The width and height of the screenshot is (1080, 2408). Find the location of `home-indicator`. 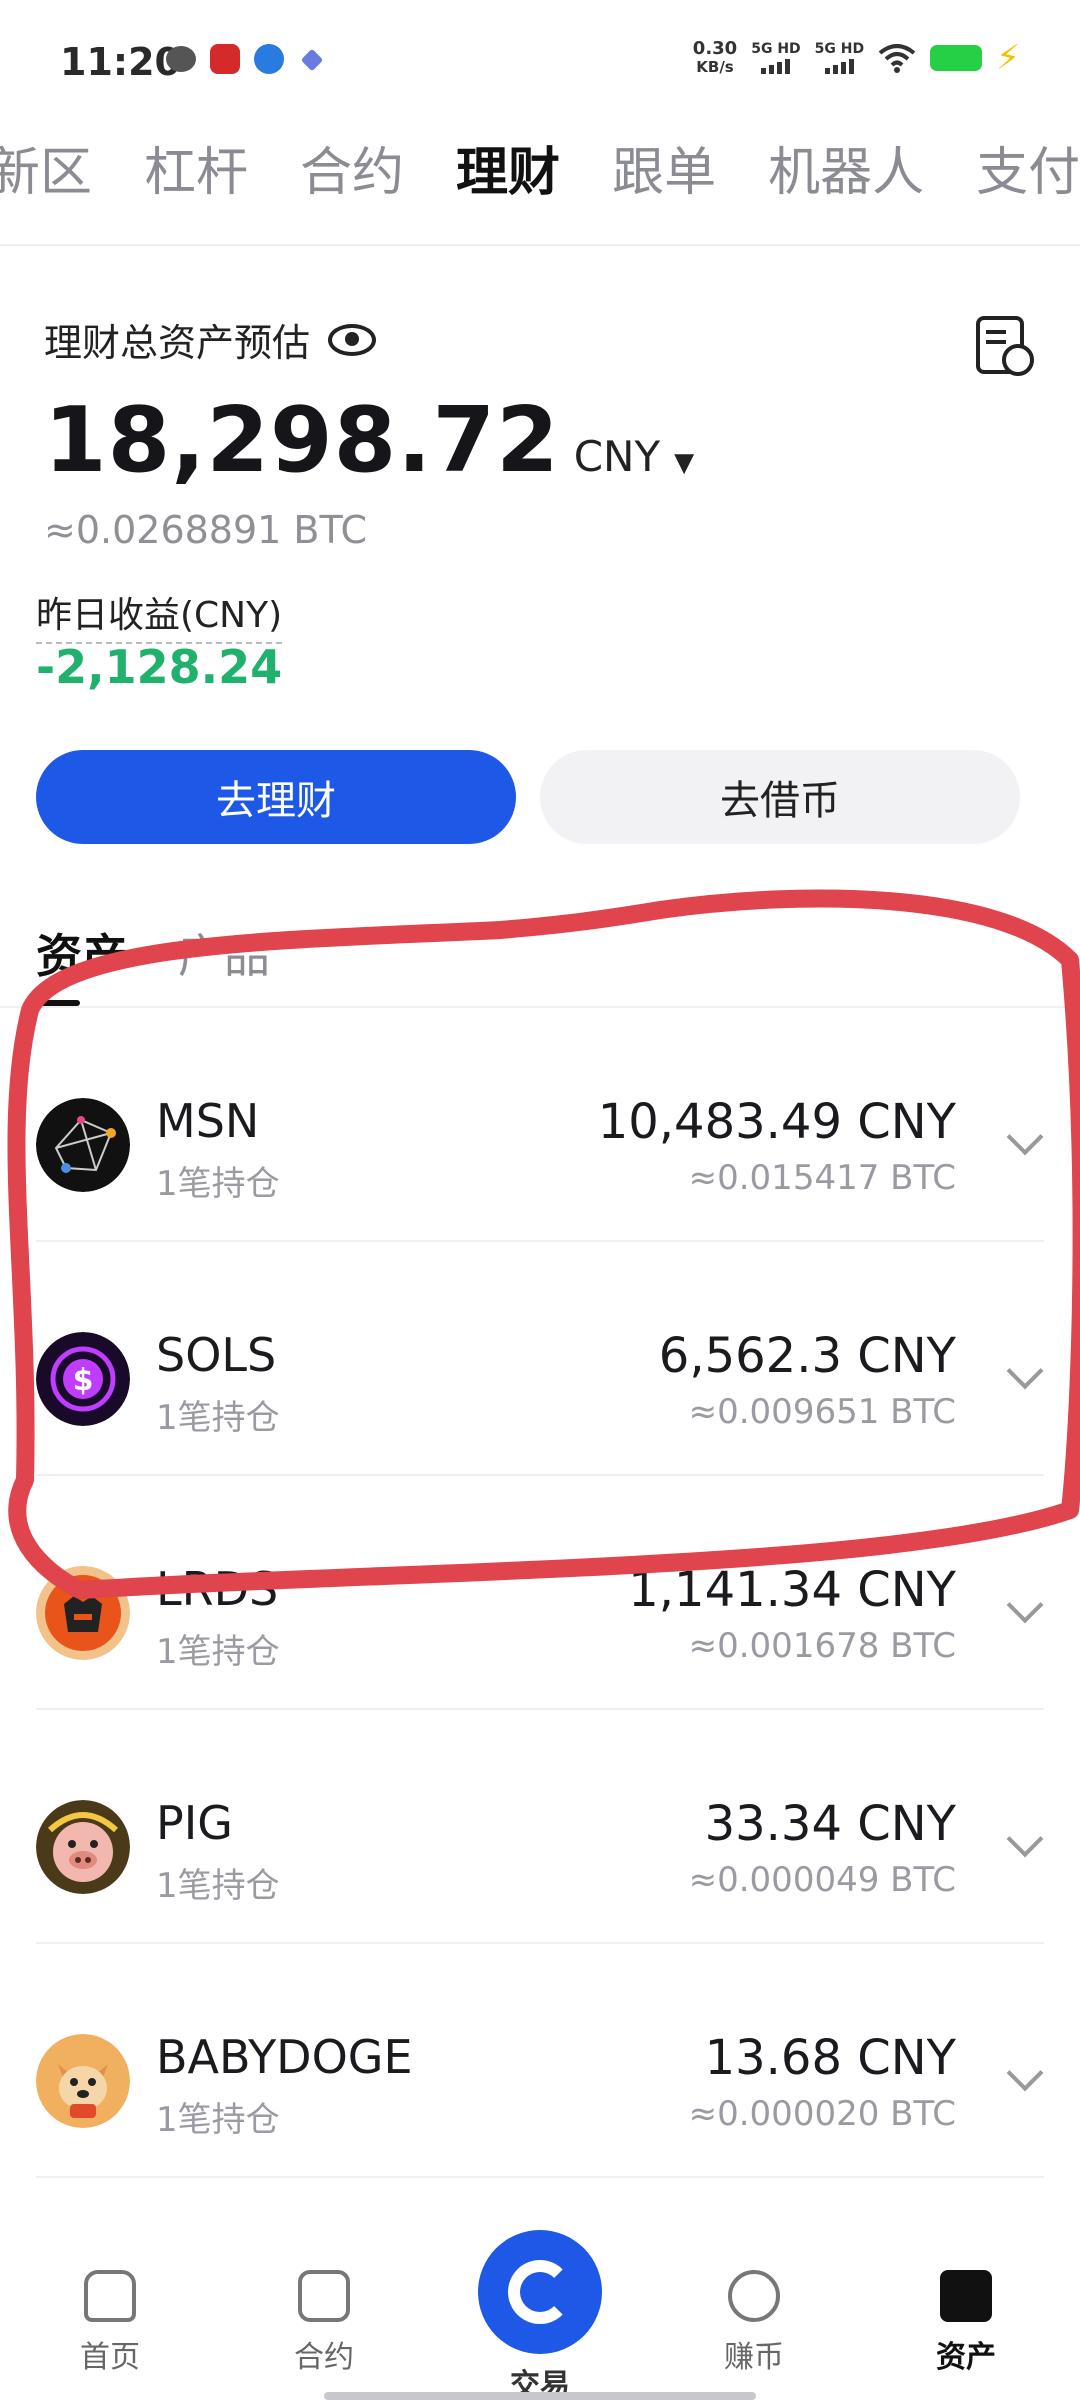

home-indicator is located at coordinates (540, 2396).